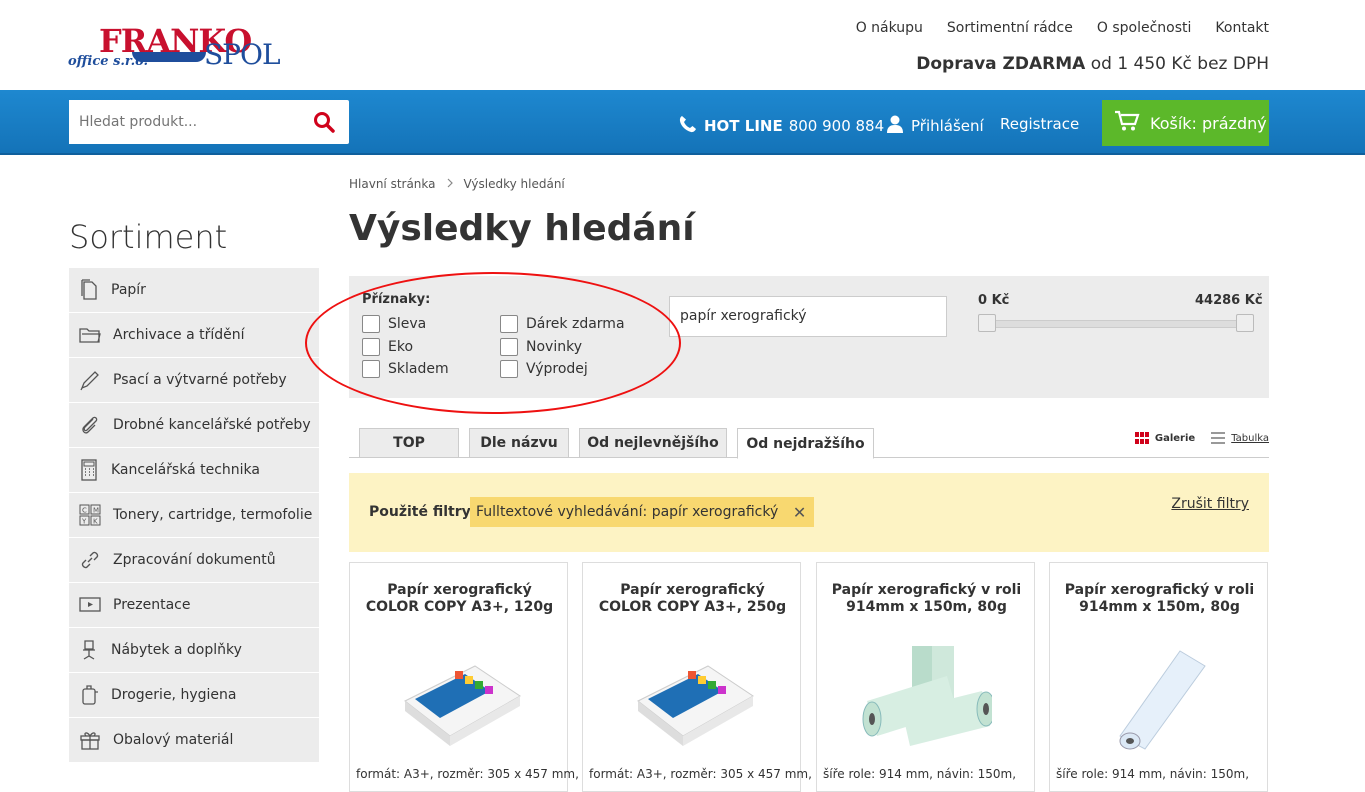  I want to click on login-link: Přihlášení, so click(935, 126).